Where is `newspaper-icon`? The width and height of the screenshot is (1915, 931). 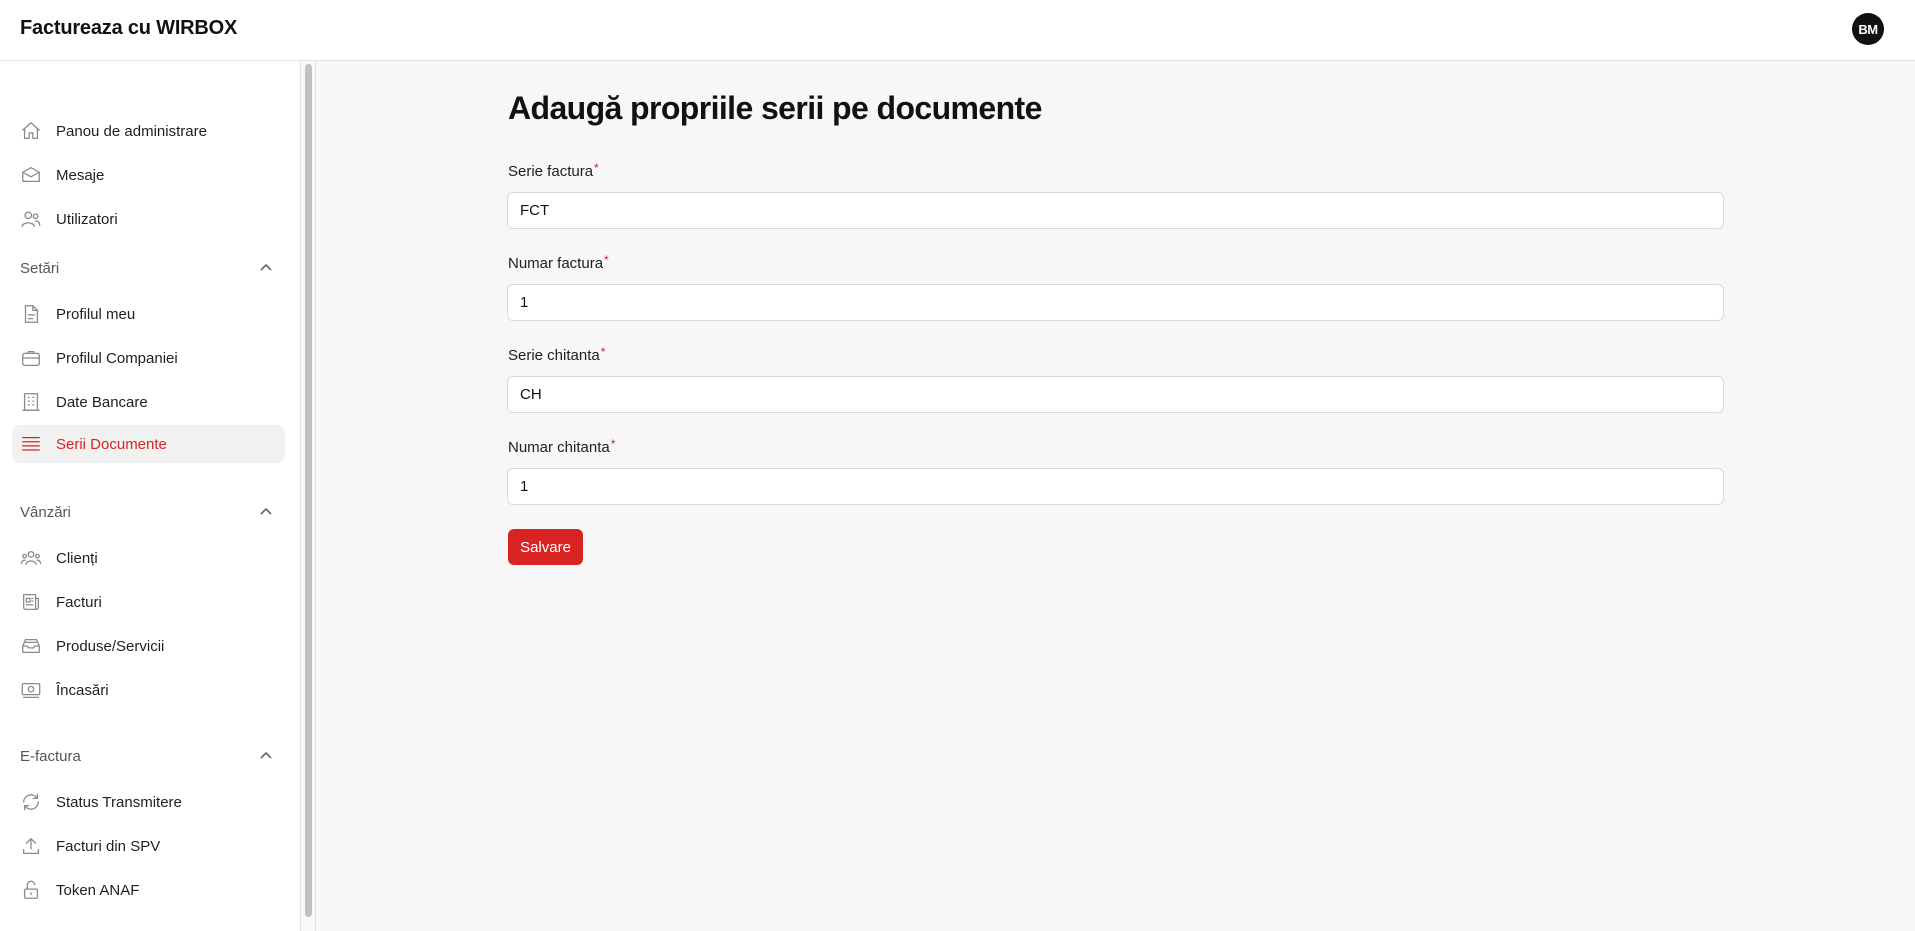
newspaper-icon is located at coordinates (31, 602).